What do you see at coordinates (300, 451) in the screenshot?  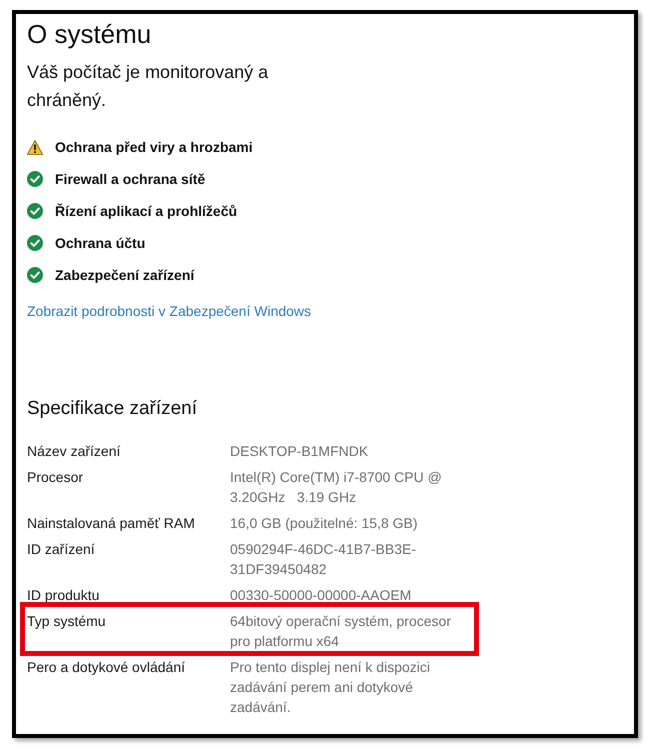 I see `spec-value: DESKTOP-B1MFNDK` at bounding box center [300, 451].